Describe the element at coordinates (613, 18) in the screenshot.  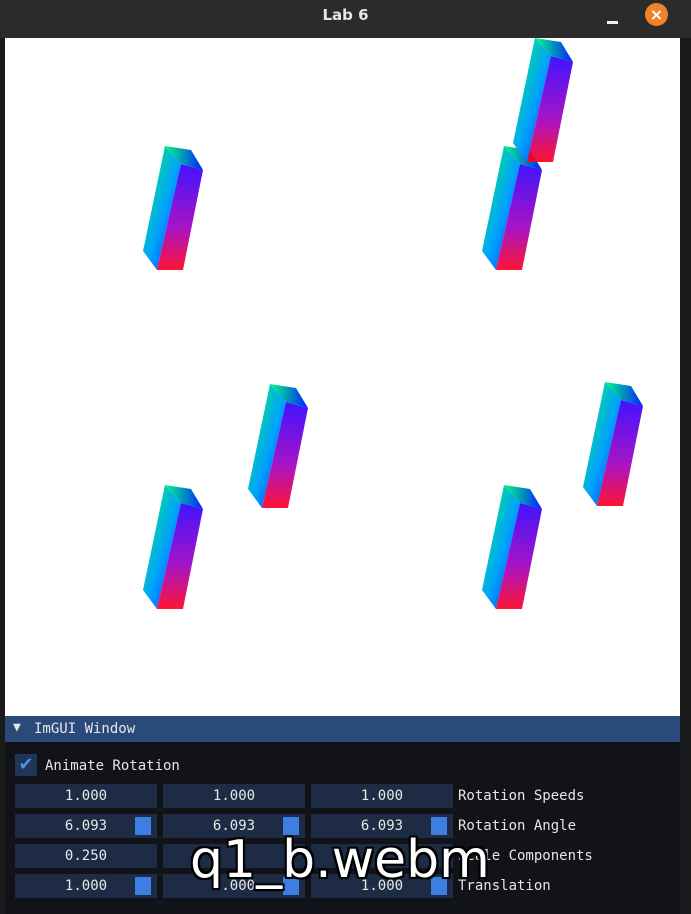
I see `minimize-icon` at that location.